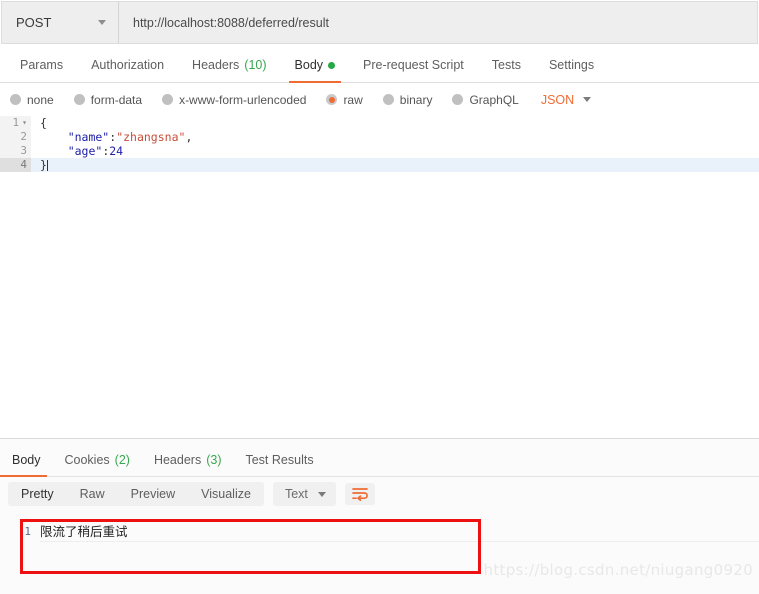 The height and width of the screenshot is (594, 759). I want to click on body-type-radio-binary: binary, so click(407, 99).